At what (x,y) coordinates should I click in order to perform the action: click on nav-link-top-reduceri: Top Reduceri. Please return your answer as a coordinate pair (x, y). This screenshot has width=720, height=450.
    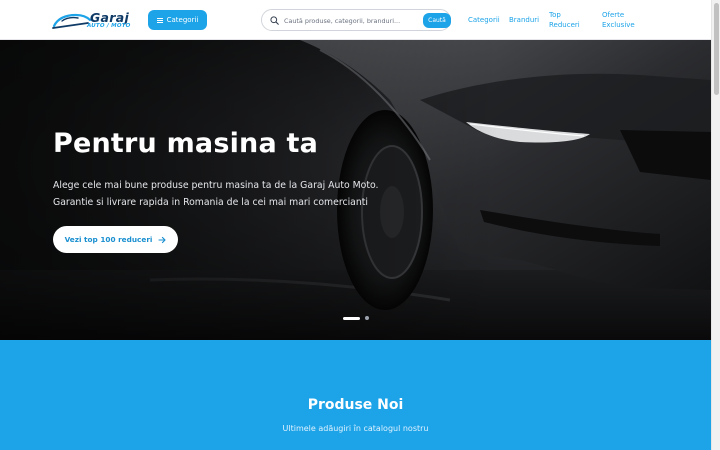
    Looking at the image, I should click on (567, 20).